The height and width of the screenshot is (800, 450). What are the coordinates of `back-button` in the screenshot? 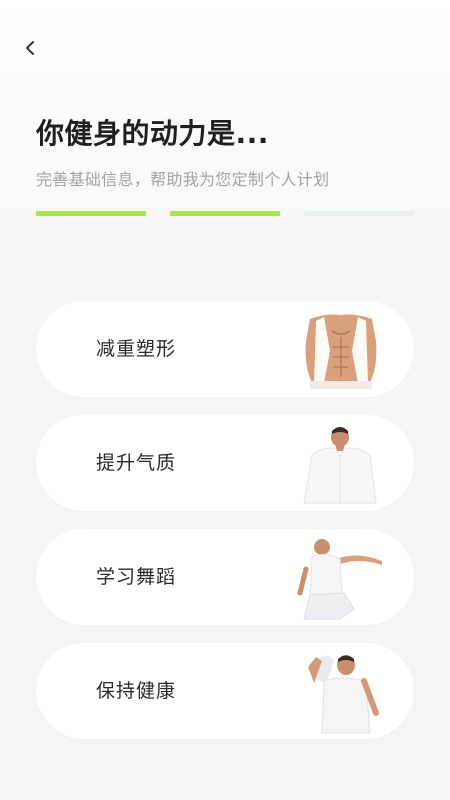 It's located at (30, 48).